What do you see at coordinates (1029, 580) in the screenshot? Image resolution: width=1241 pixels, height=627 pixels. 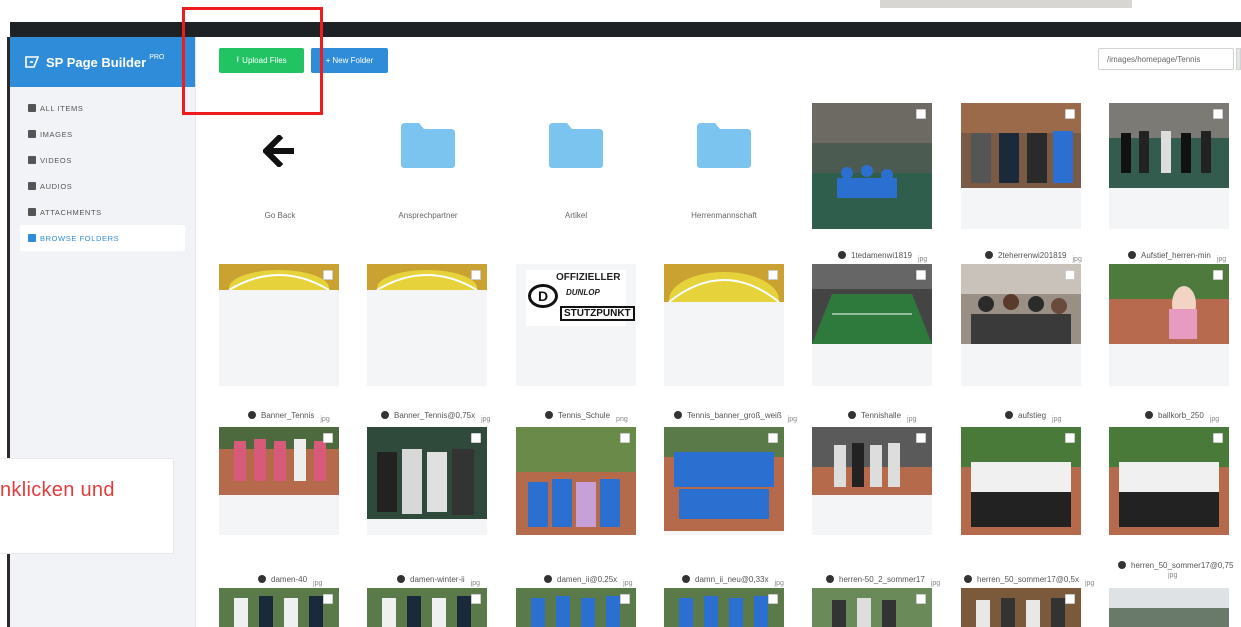 I see `image-label: herren_50_sommer17@0,5x jpg` at bounding box center [1029, 580].